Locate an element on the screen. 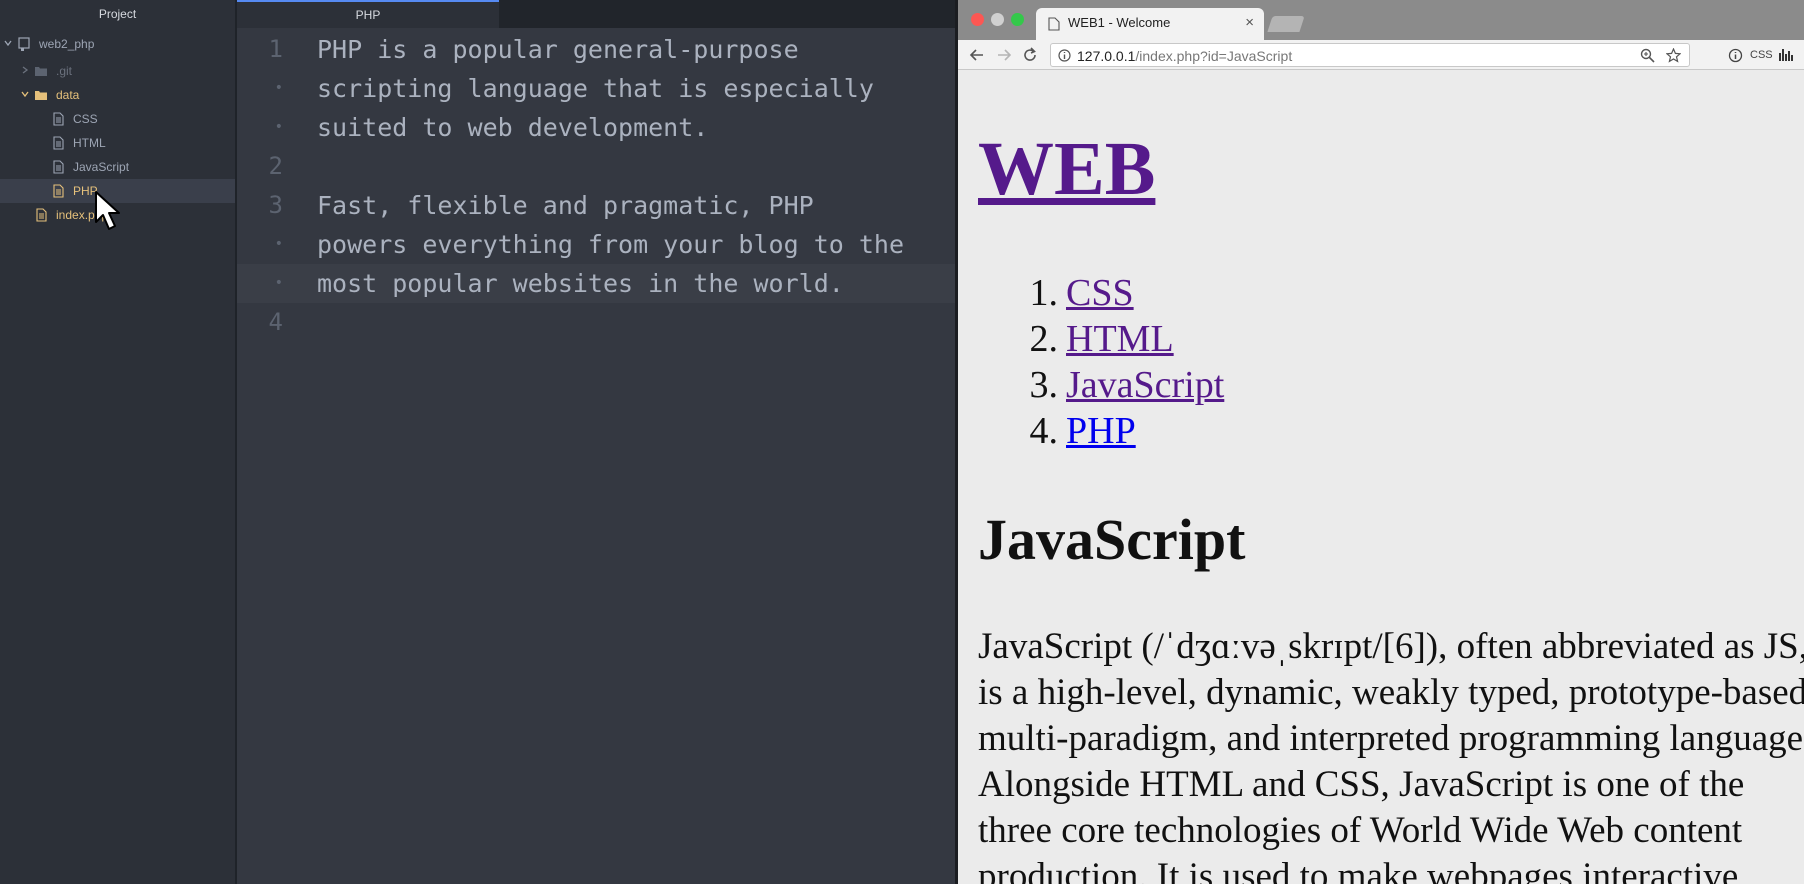 The width and height of the screenshot is (1804, 884). code-line: 1 PHP is a popular general-purpose is located at coordinates (596, 49).